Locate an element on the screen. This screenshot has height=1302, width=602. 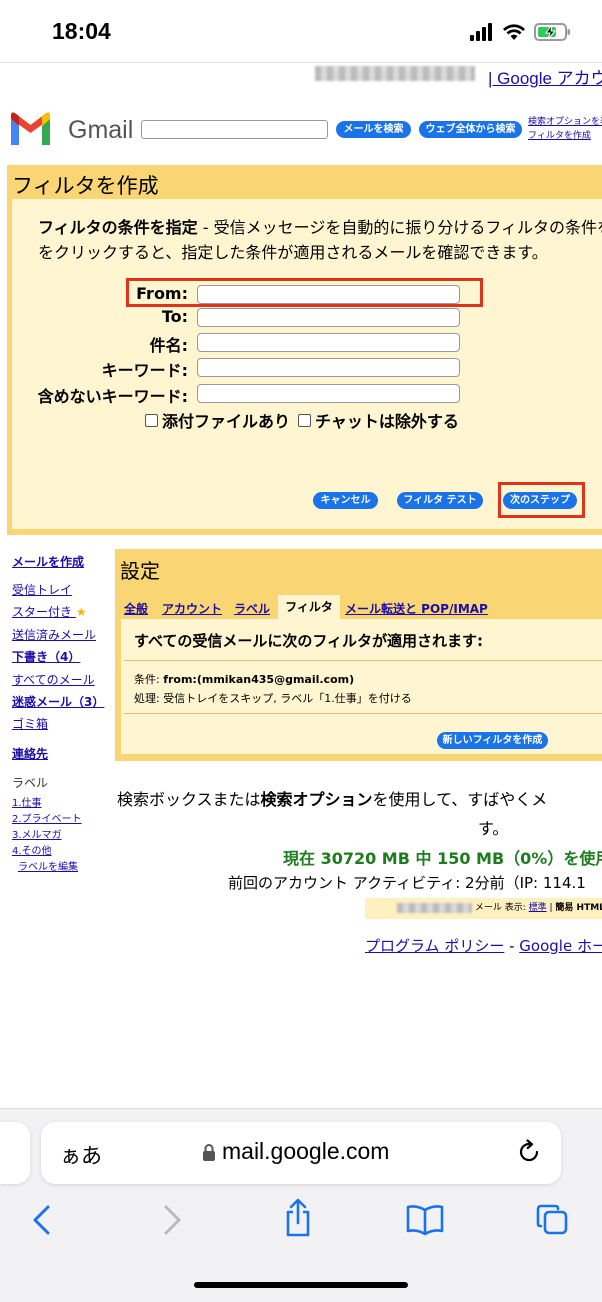
tabs-icon is located at coordinates (552, 1220).